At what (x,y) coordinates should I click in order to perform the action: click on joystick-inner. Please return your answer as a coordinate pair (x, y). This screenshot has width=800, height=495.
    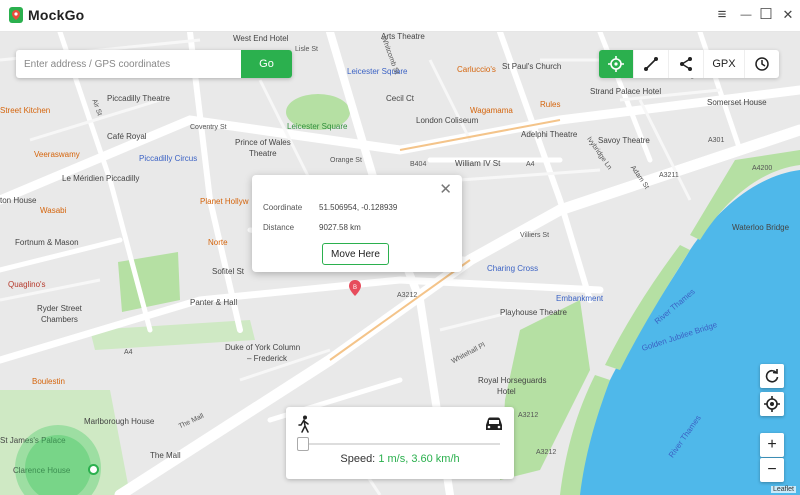
    Looking at the image, I should click on (58, 465).